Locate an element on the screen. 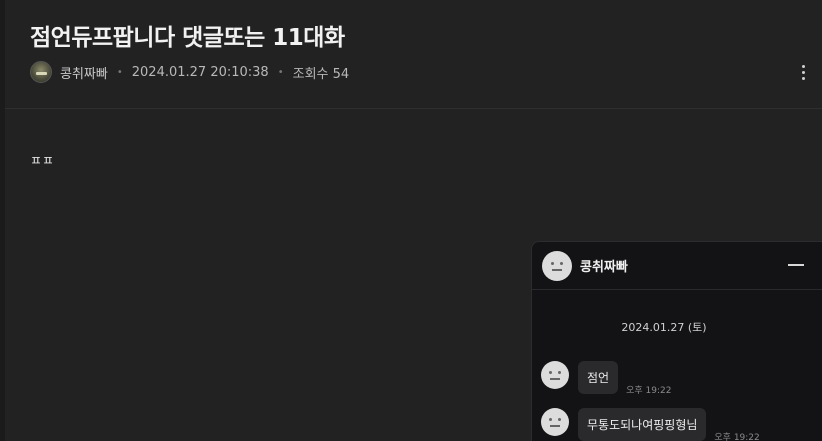 Image resolution: width=822 pixels, height=441 pixels. author-avatar is located at coordinates (41, 72).